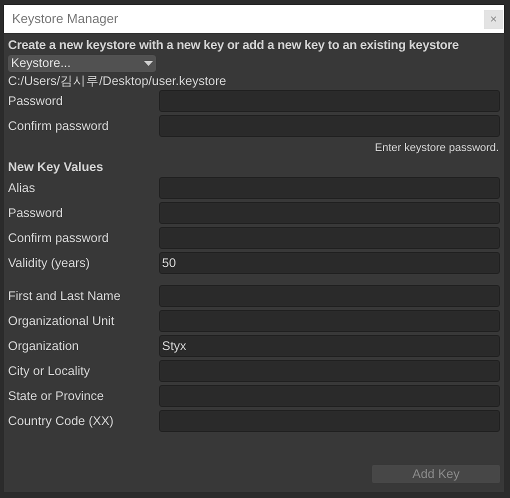 This screenshot has height=498, width=510. What do you see at coordinates (56, 167) in the screenshot?
I see `section-heading: New Key Values` at bounding box center [56, 167].